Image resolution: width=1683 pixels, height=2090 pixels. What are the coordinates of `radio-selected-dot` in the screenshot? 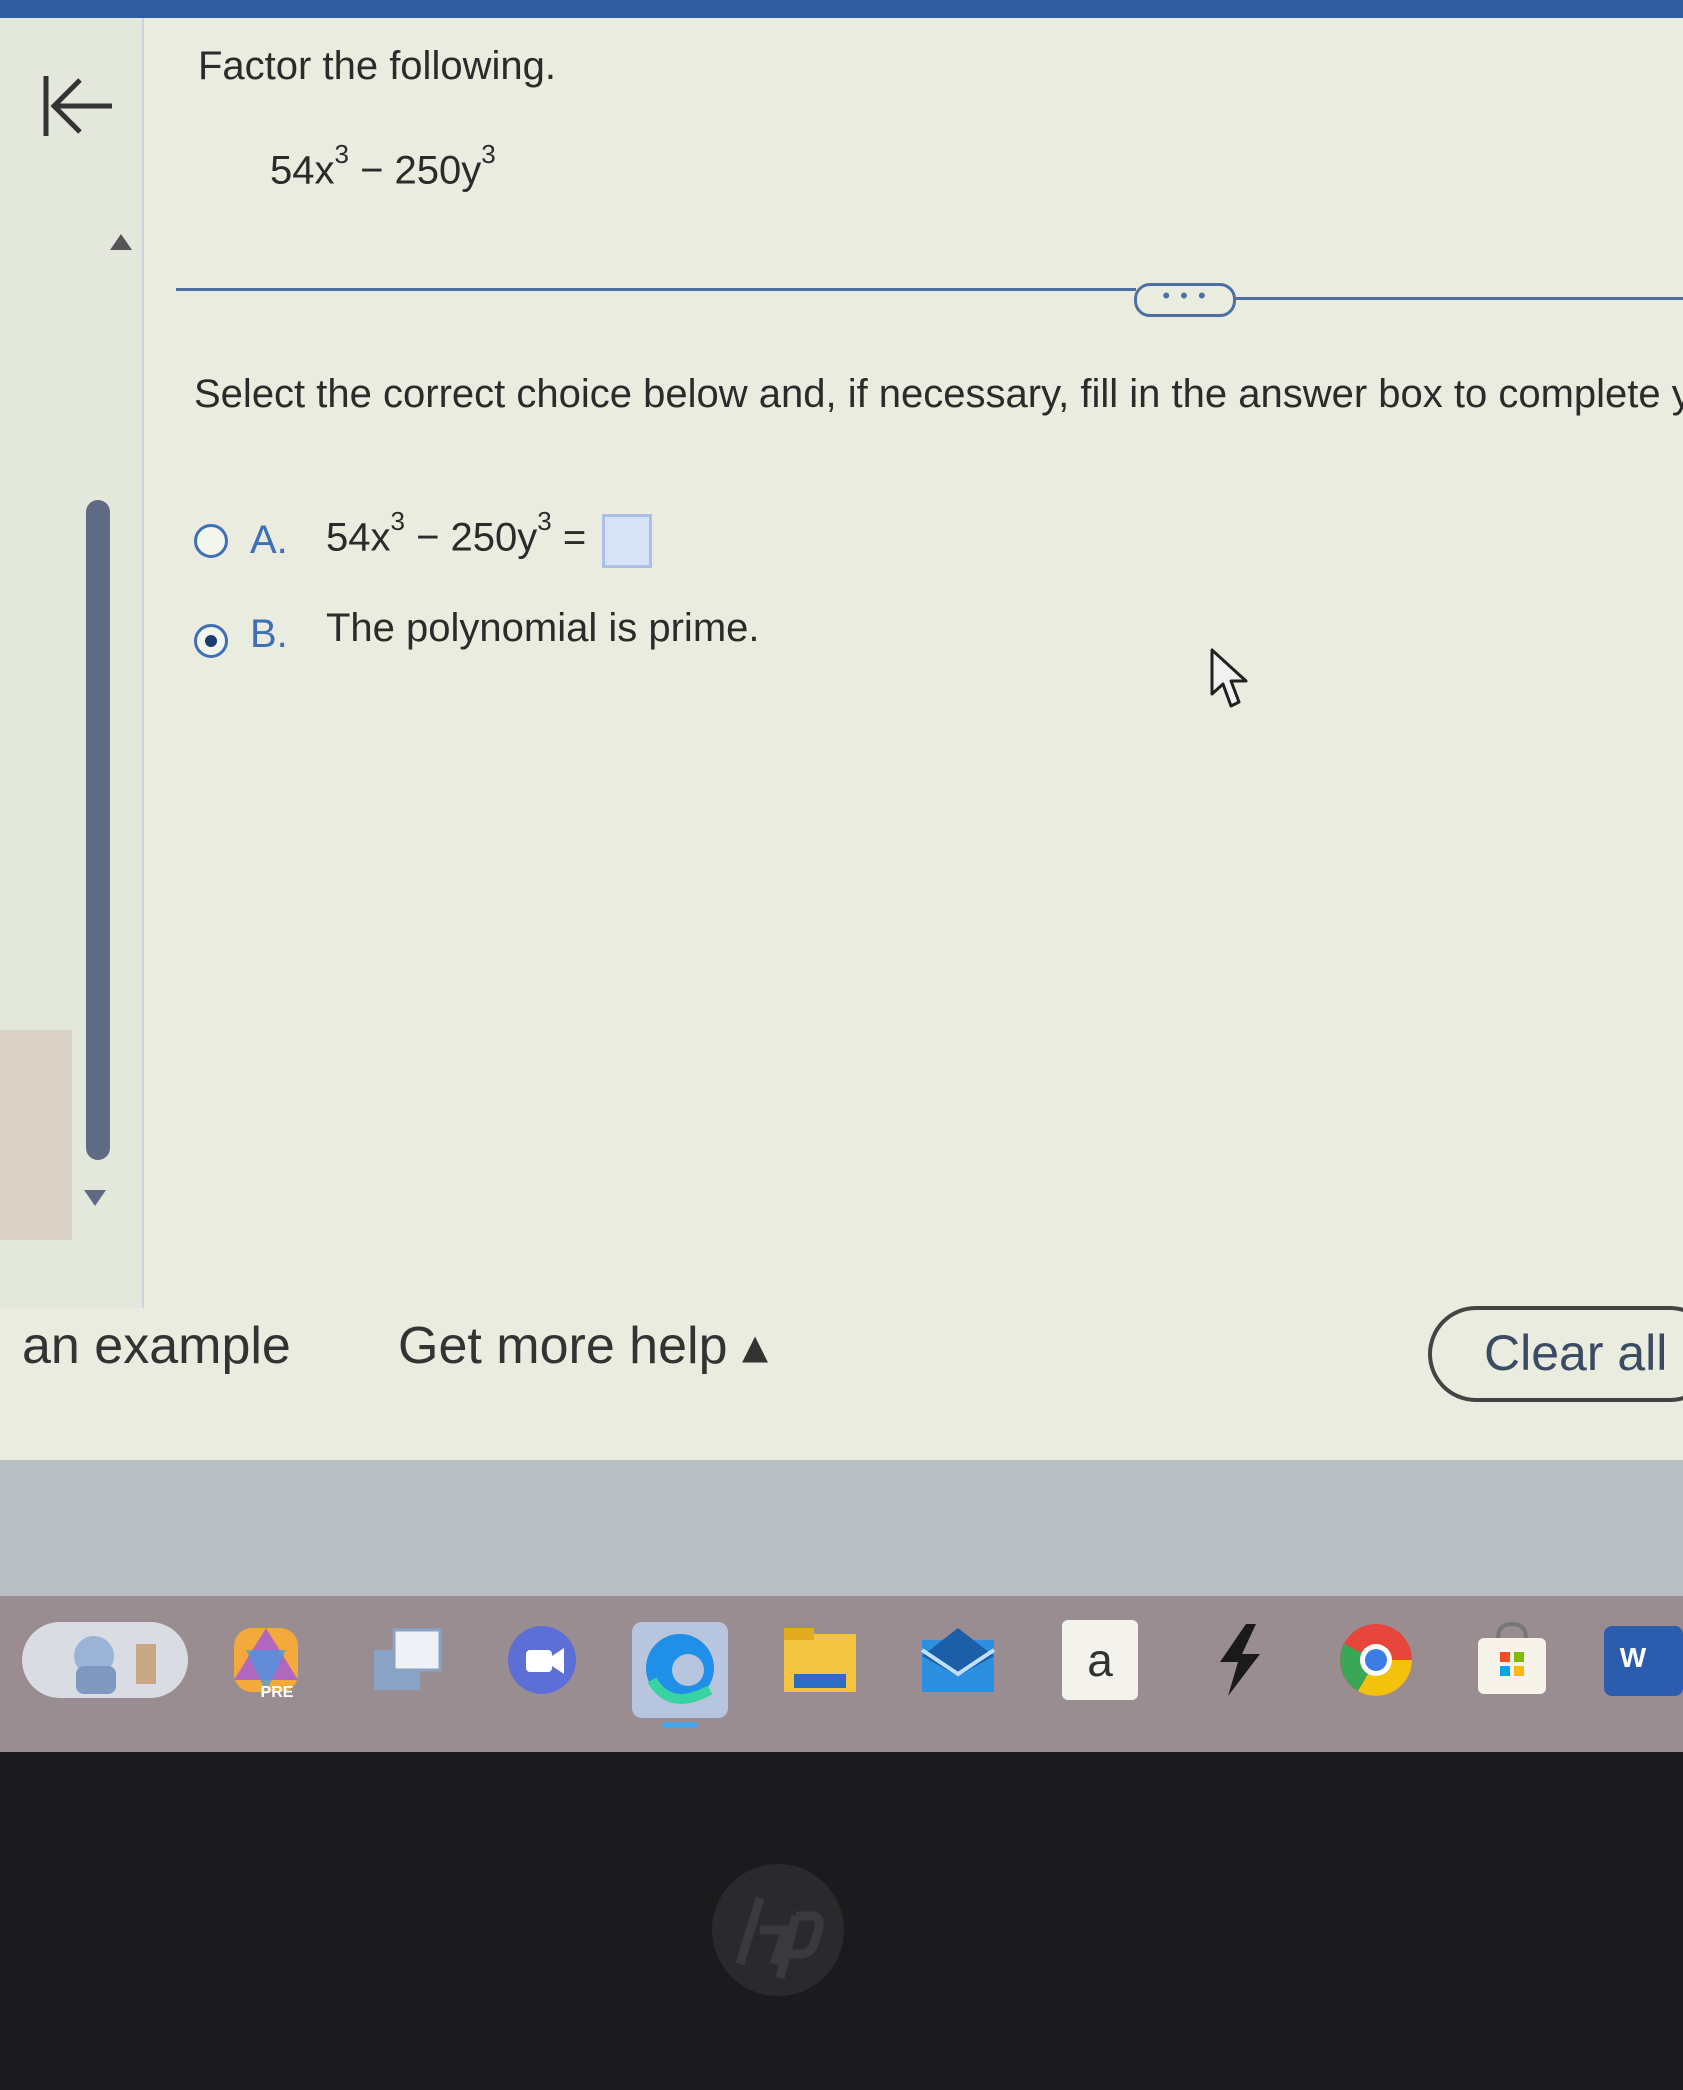 It's located at (211, 641).